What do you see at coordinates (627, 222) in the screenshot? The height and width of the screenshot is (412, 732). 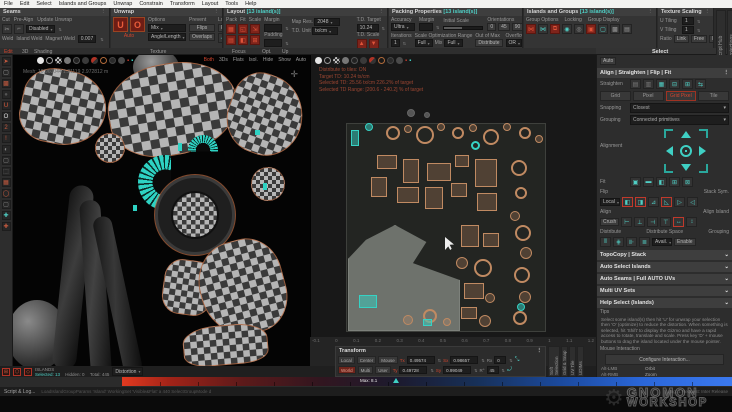 I see `align-edge-left-icon: ⊢` at bounding box center [627, 222].